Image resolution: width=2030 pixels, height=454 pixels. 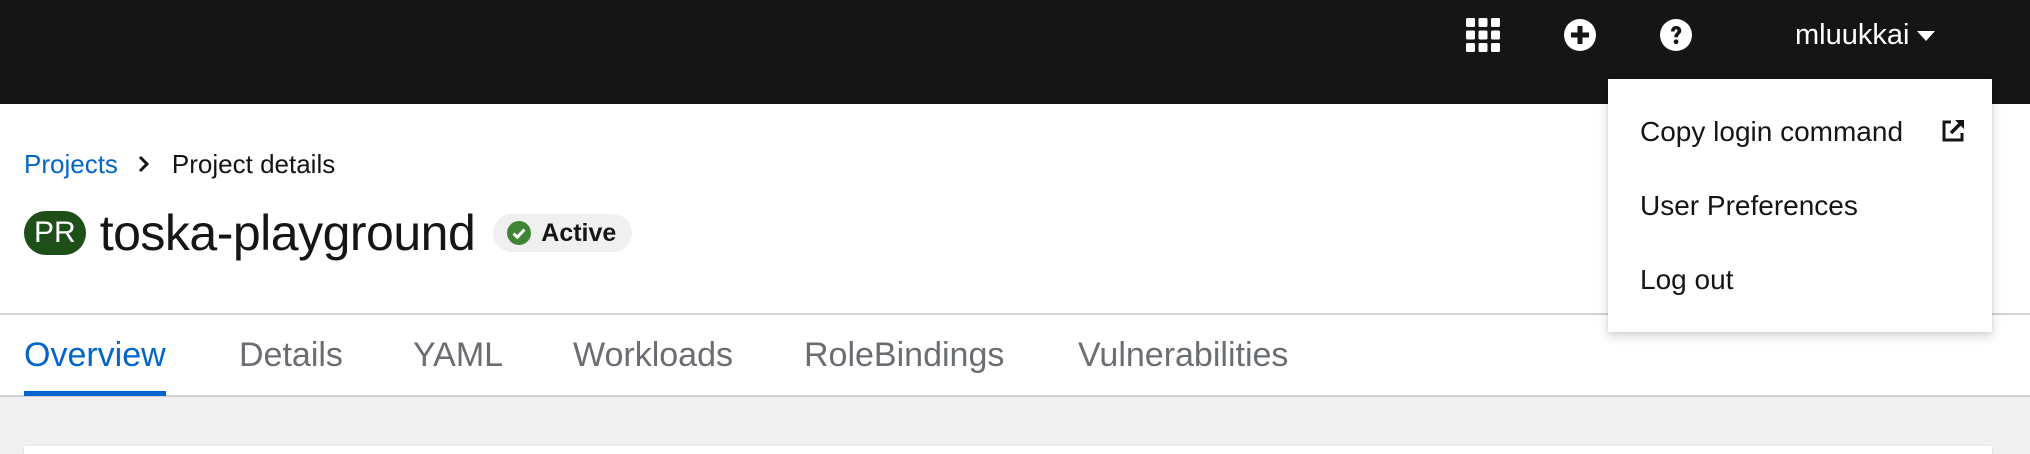 I want to click on breadcrumb-projects-link: Projects, so click(x=71, y=164).